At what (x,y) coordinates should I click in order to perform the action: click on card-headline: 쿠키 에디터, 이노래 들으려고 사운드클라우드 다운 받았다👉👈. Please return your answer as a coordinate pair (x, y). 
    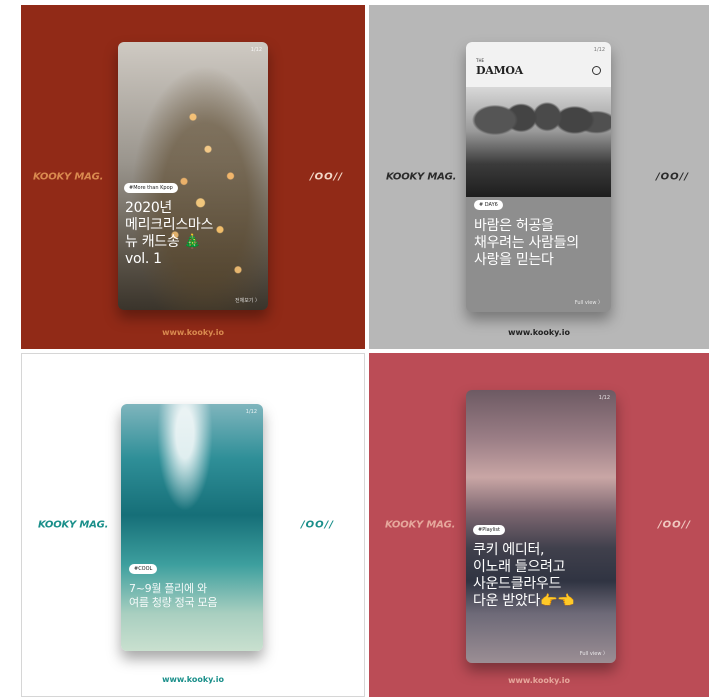
    Looking at the image, I should click on (524, 575).